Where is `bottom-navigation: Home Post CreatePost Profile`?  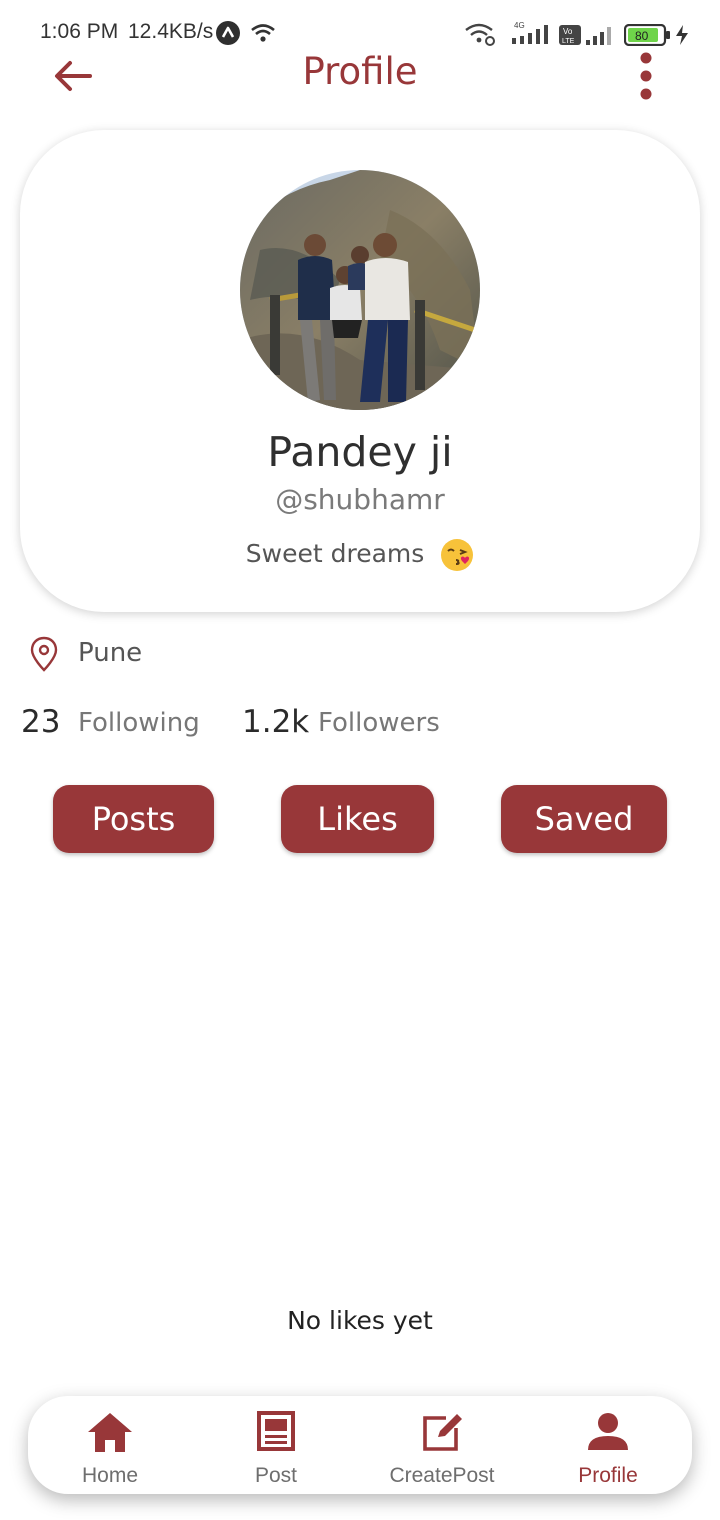
bottom-navigation: Home Post CreatePost Profile is located at coordinates (360, 1445).